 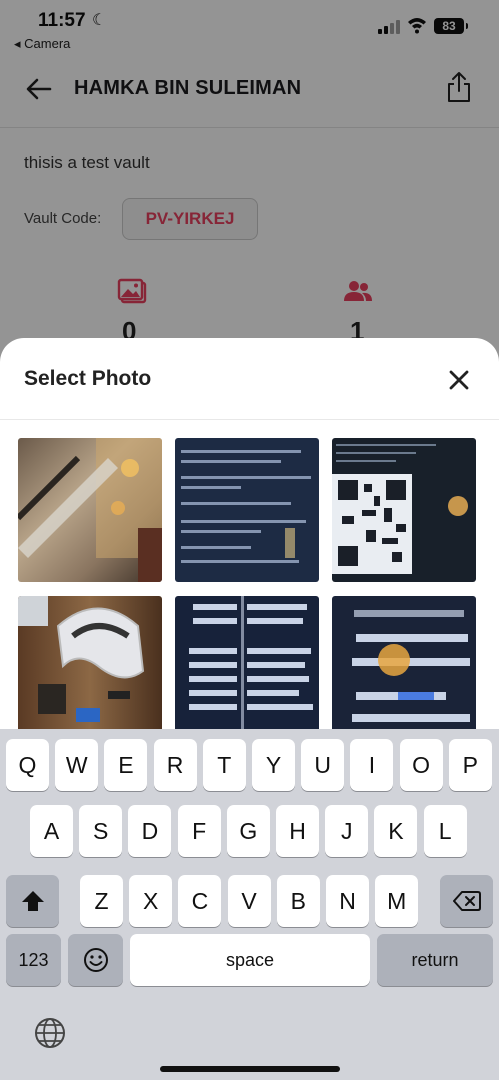 What do you see at coordinates (470, 765) in the screenshot?
I see `key-p: P` at bounding box center [470, 765].